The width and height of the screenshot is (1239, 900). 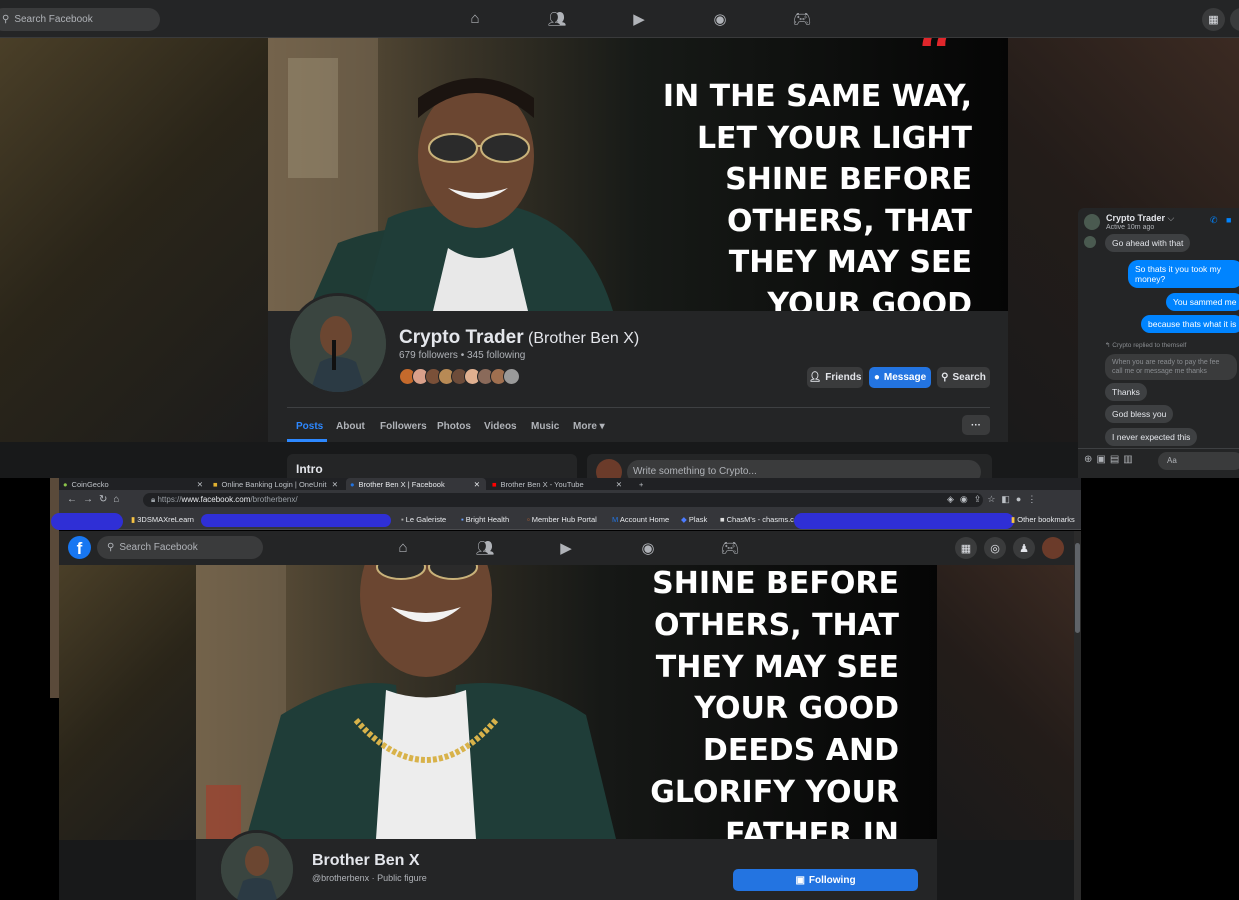 What do you see at coordinates (91, 499) in the screenshot?
I see `forward-icon: →` at bounding box center [91, 499].